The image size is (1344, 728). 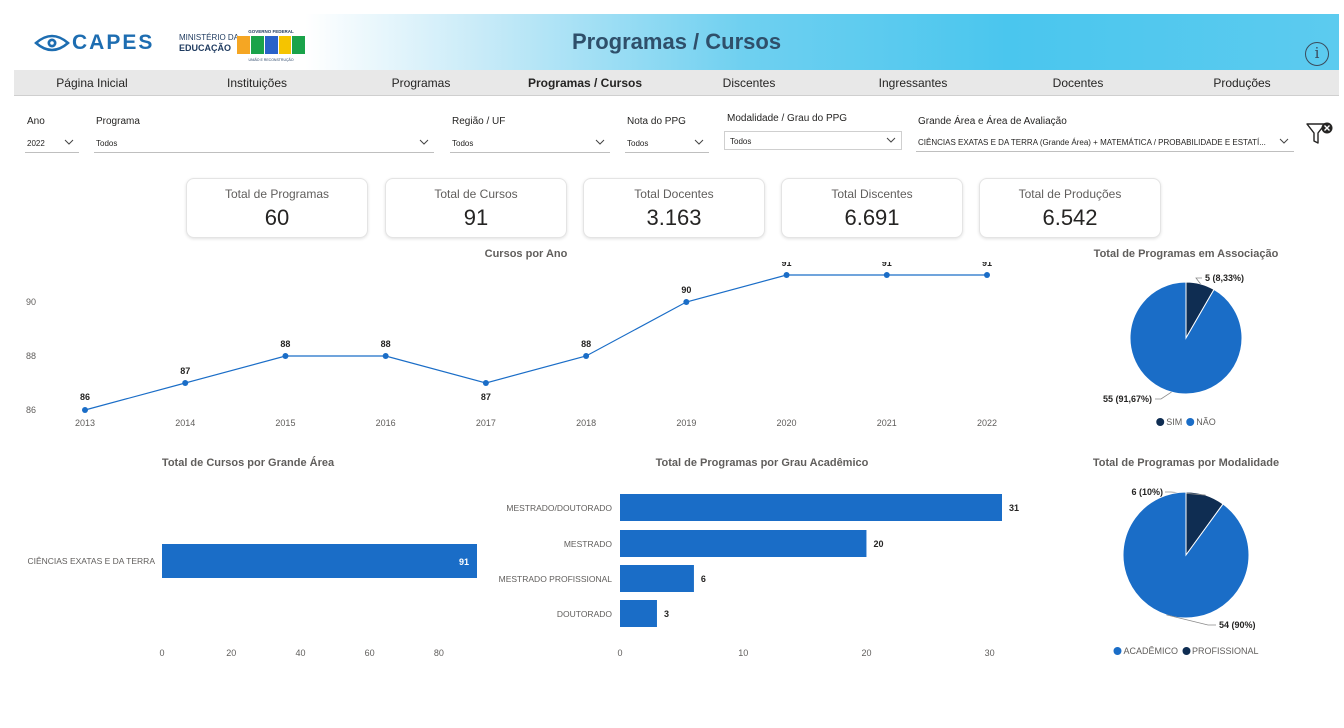 I want to click on brasil-bottom-text: UNIÃO E RECONSTRUÇÃO, so click(x=270, y=59).